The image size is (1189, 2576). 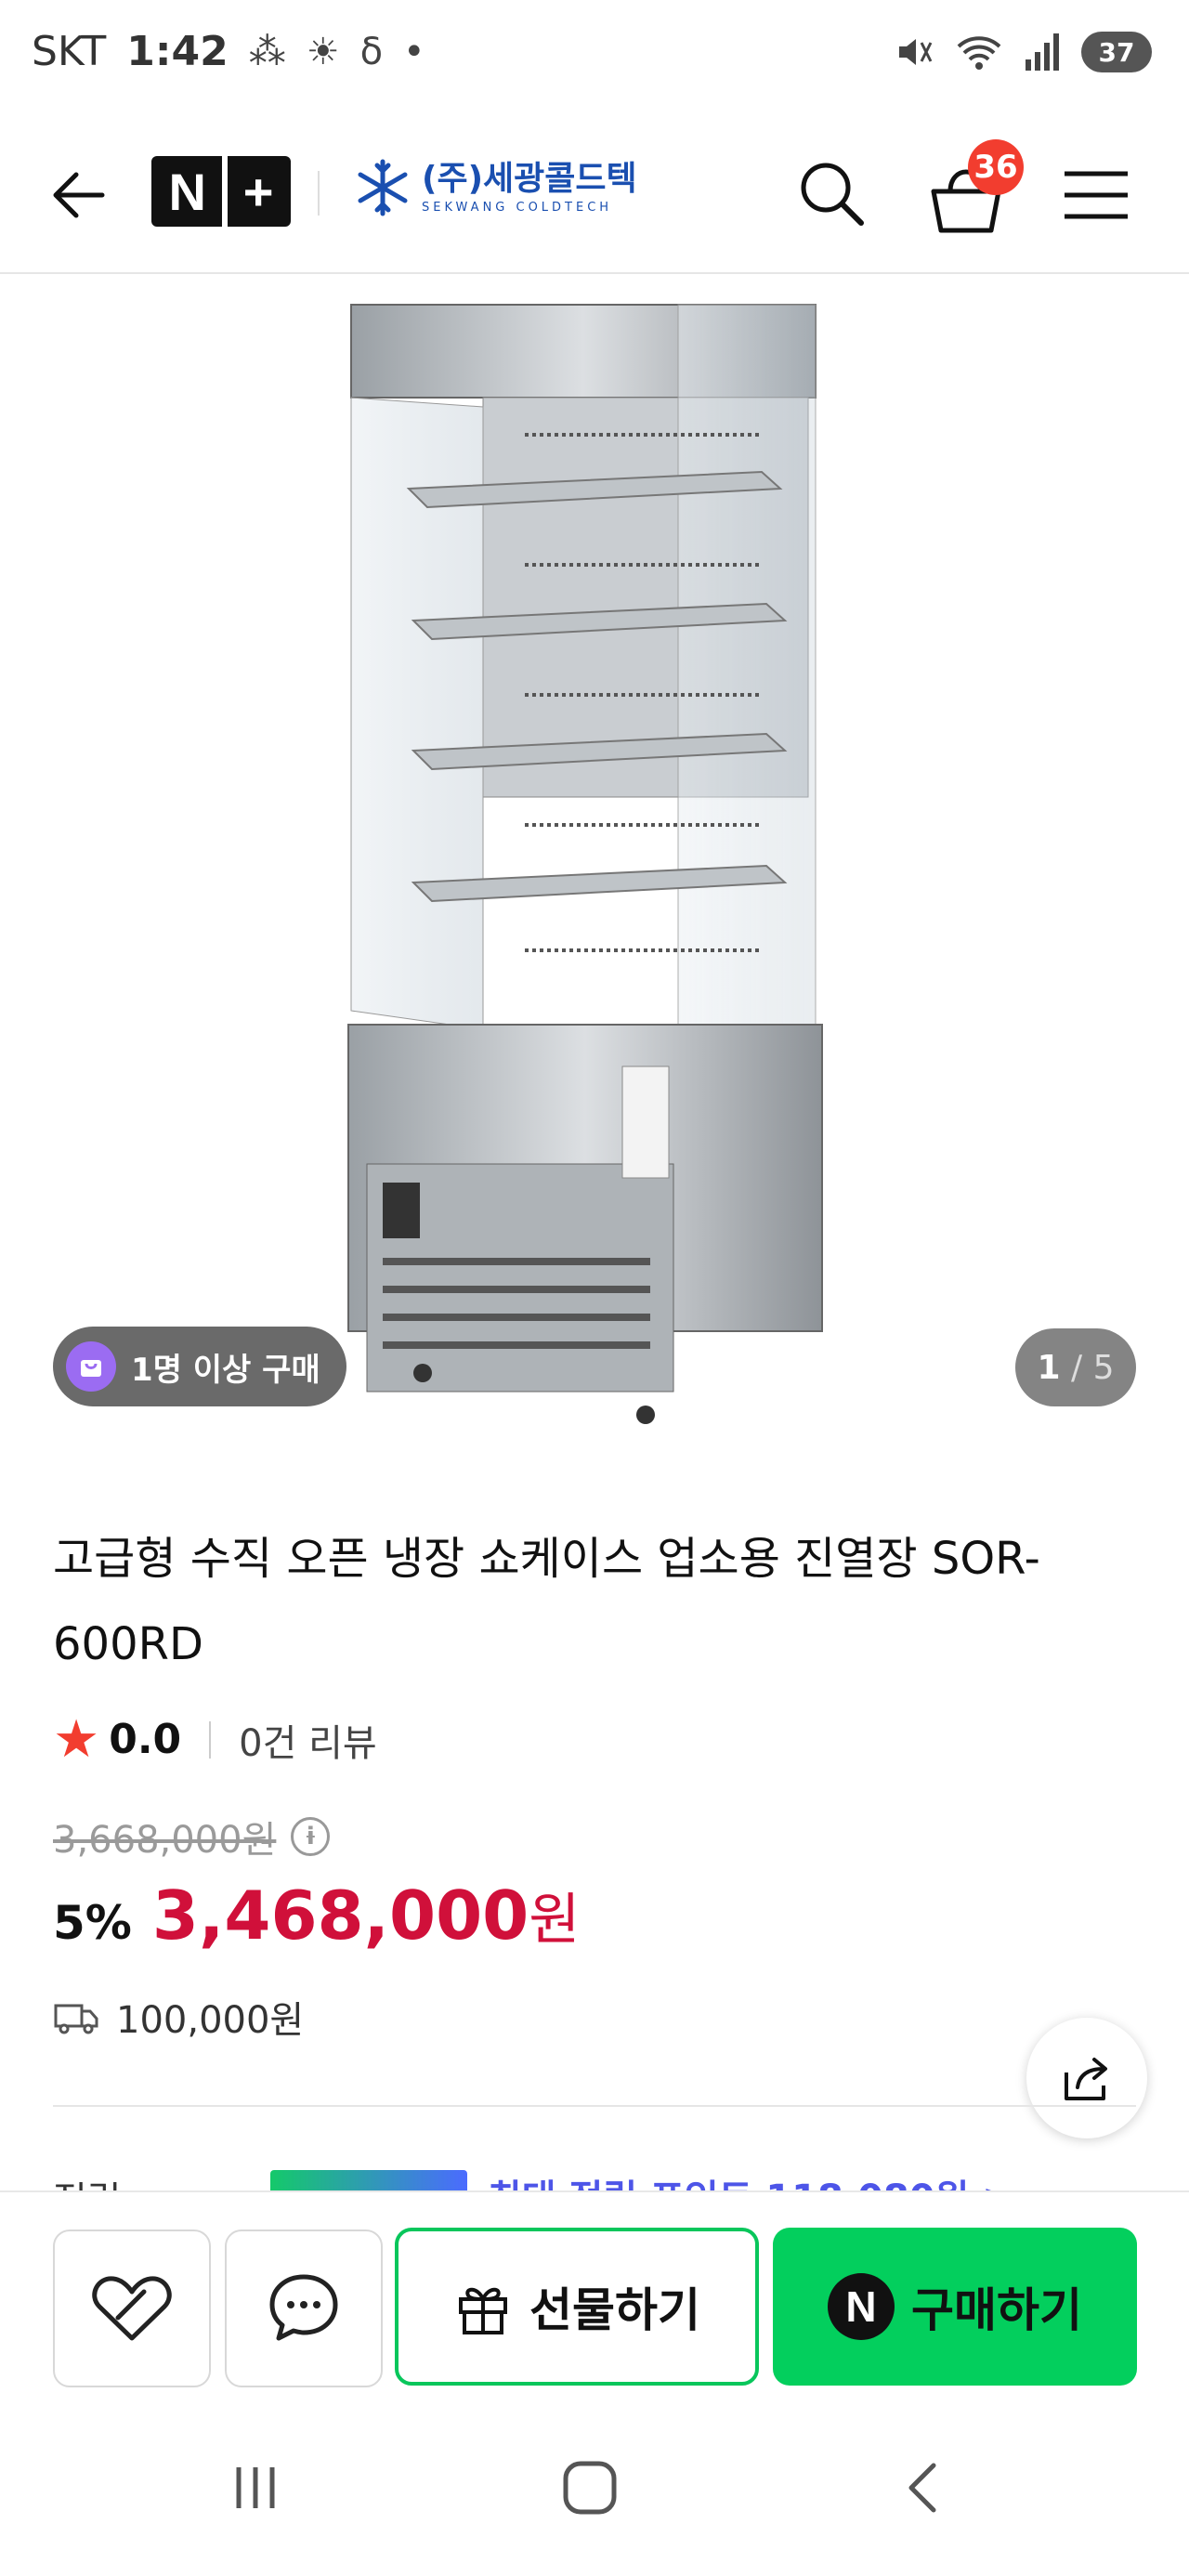 I want to click on clock: 1:42, so click(x=177, y=51).